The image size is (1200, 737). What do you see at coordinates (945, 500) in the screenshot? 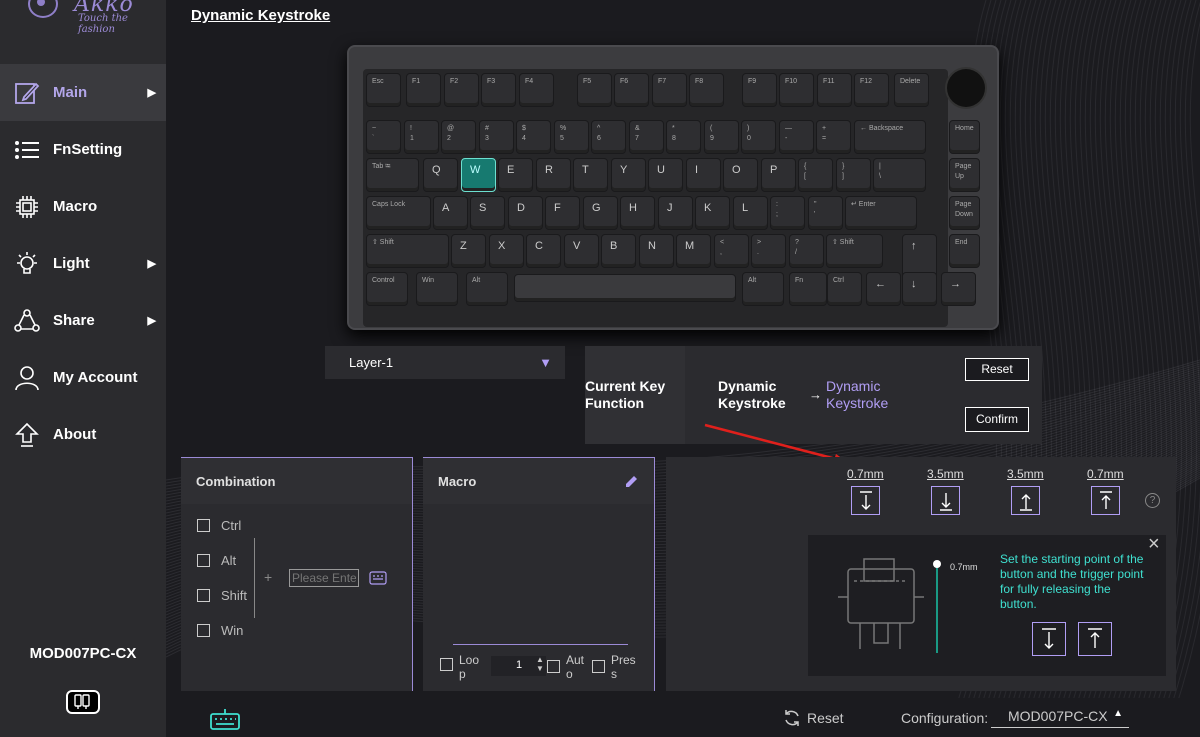
I see `press-end-button` at bounding box center [945, 500].